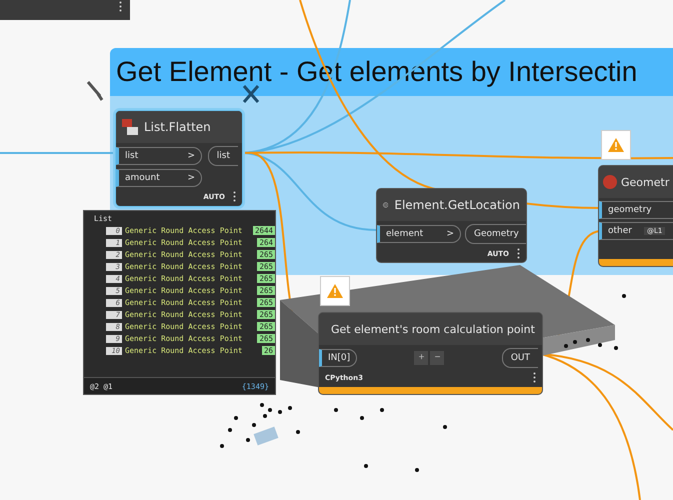  What do you see at coordinates (520, 358) in the screenshot?
I see `output-port: OUT` at bounding box center [520, 358].